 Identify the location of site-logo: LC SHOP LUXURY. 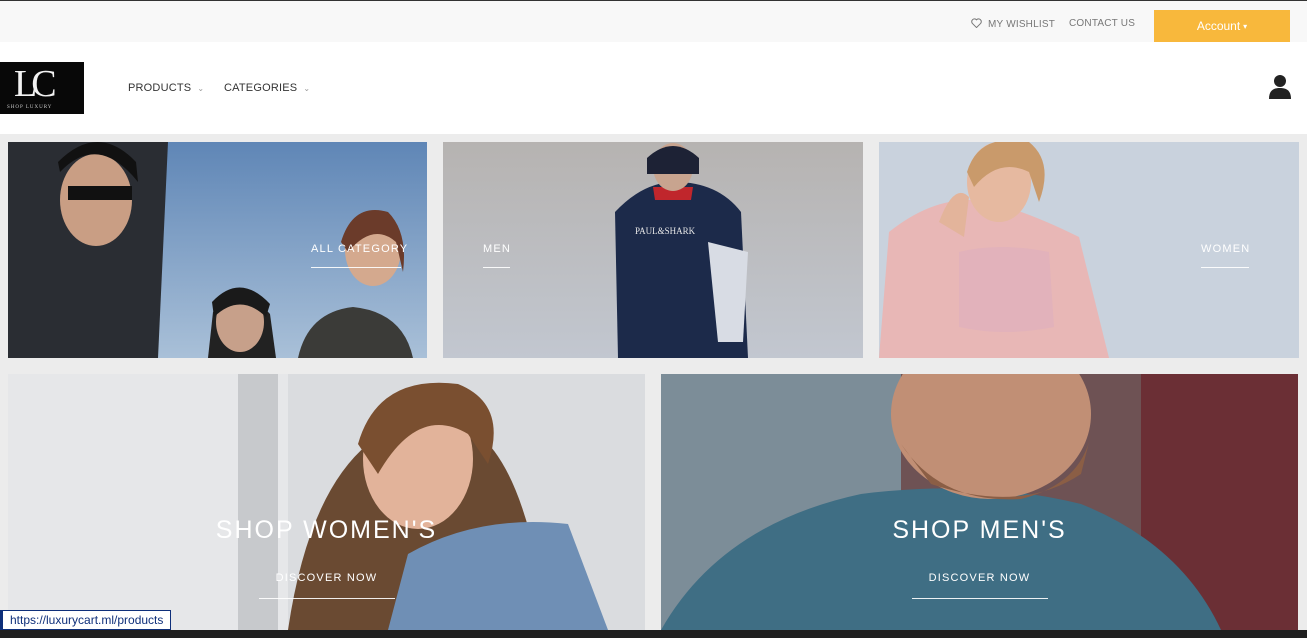
(42, 88).